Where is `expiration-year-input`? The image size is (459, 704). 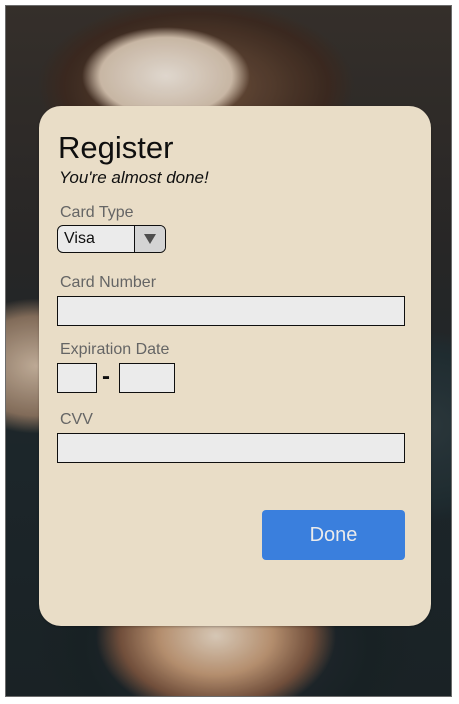 expiration-year-input is located at coordinates (147, 378).